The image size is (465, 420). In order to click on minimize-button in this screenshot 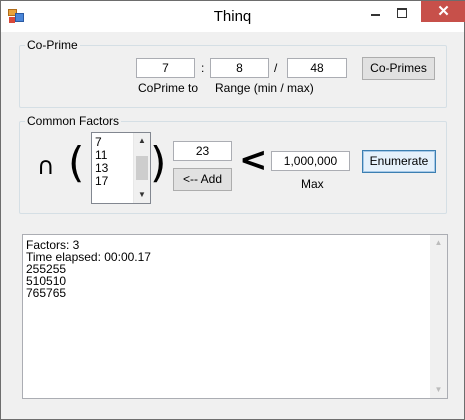, I will do `click(375, 11)`.